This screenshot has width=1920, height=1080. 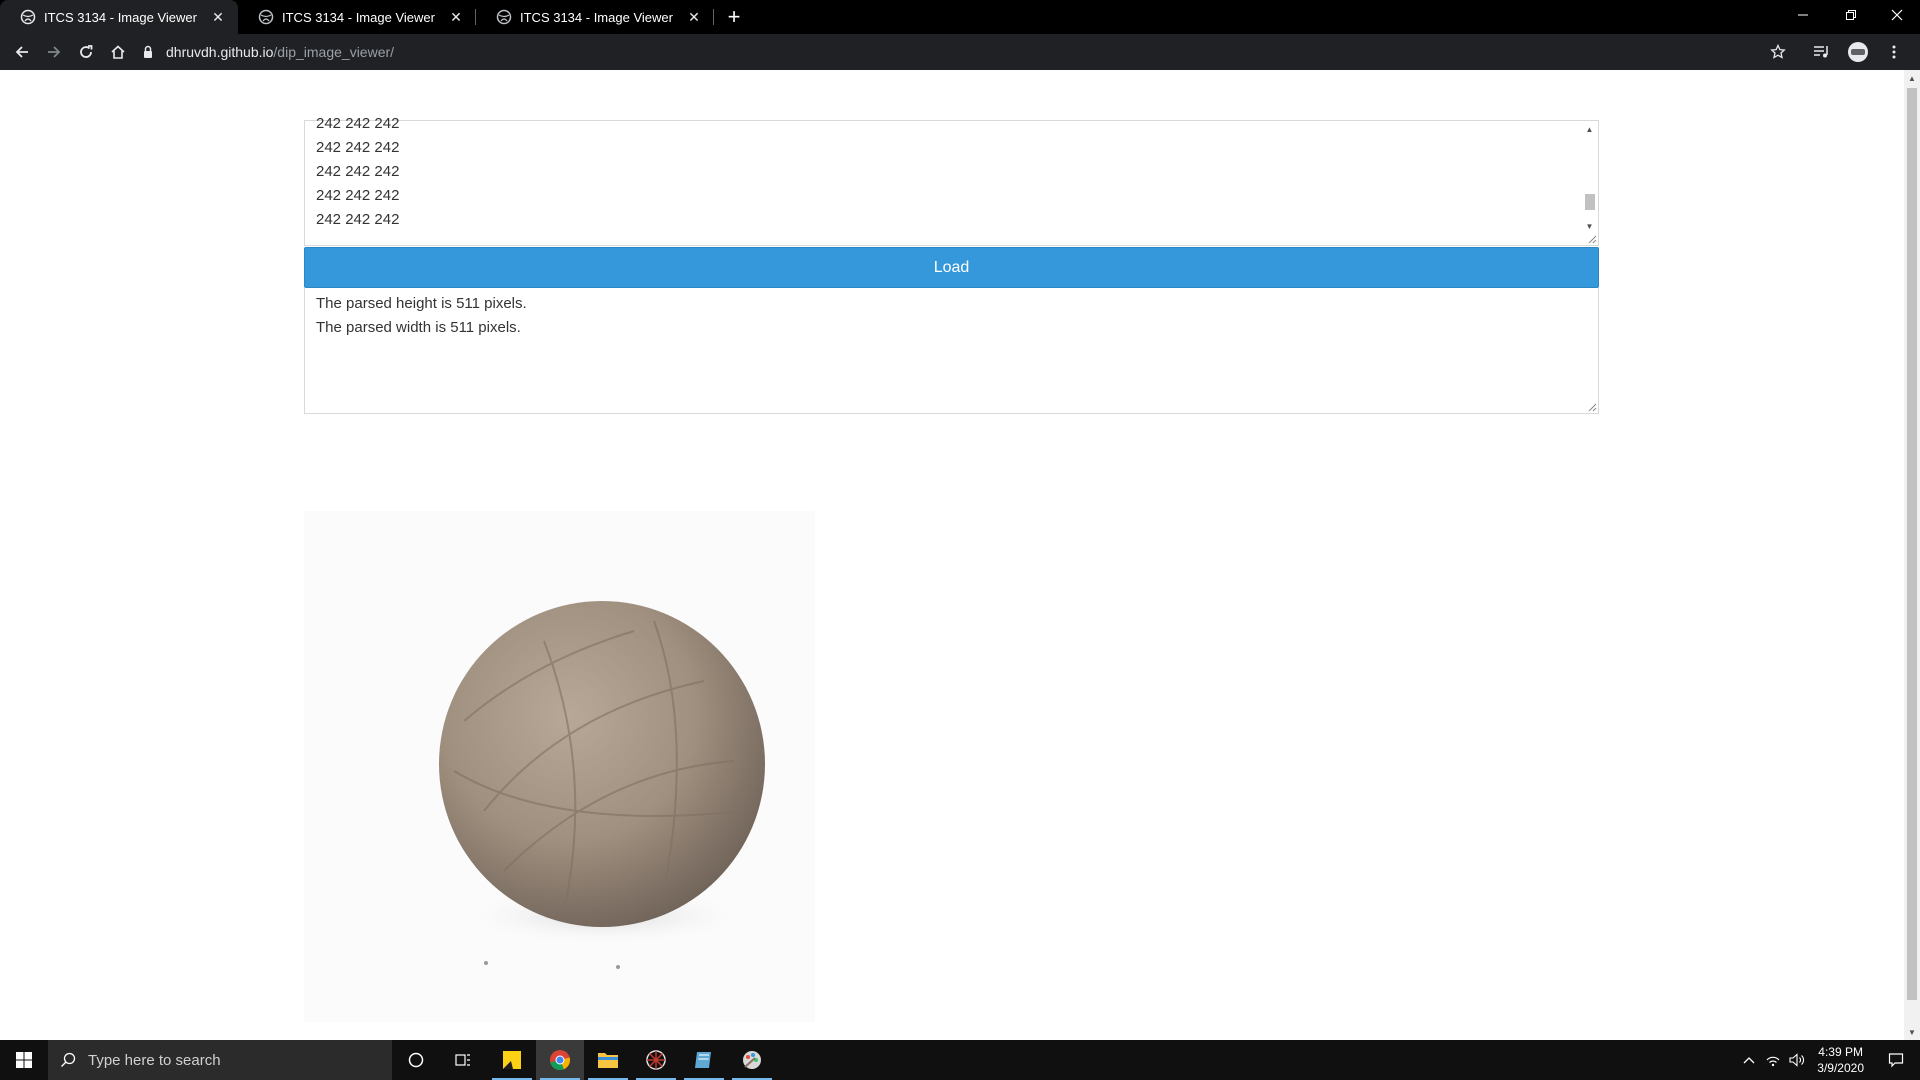 I want to click on address-bar: dhruvdh.github.io /dip_image_viewer/, so click(x=967, y=52).